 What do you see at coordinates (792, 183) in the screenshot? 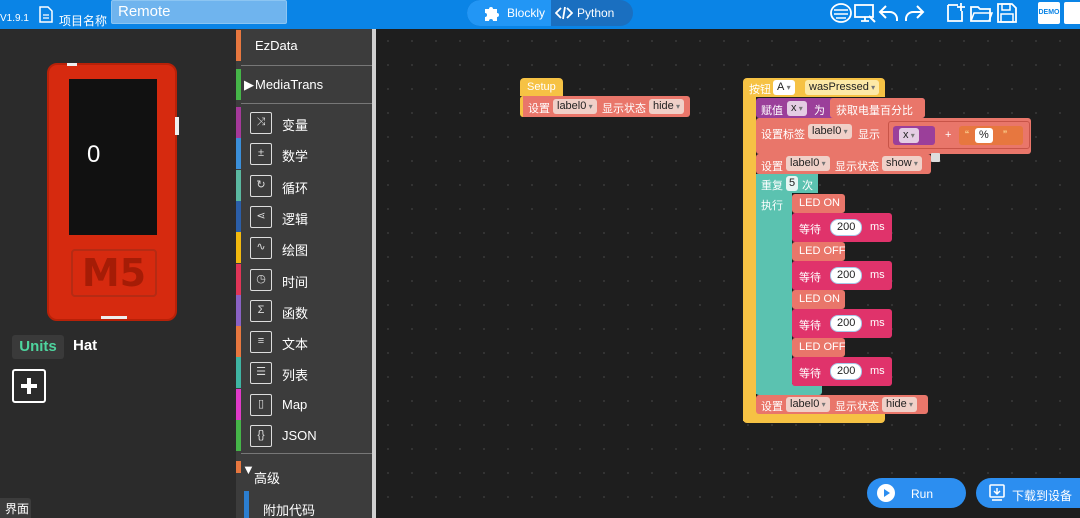
I see `repeat-count-input: 5` at bounding box center [792, 183].